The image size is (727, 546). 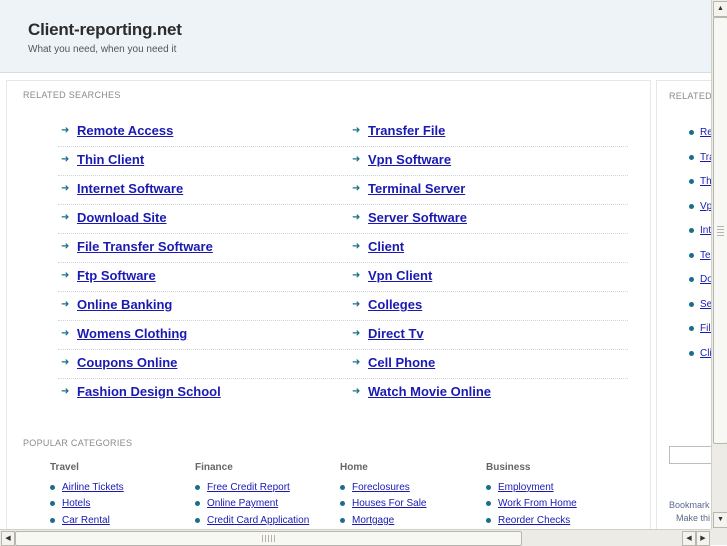 What do you see at coordinates (386, 246) in the screenshot?
I see `related-search-link: Client` at bounding box center [386, 246].